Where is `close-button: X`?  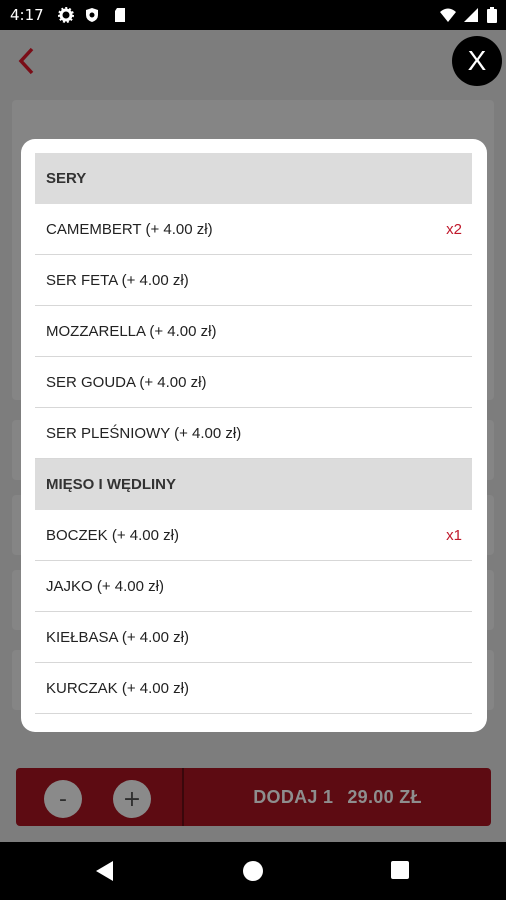 close-button: X is located at coordinates (477, 61).